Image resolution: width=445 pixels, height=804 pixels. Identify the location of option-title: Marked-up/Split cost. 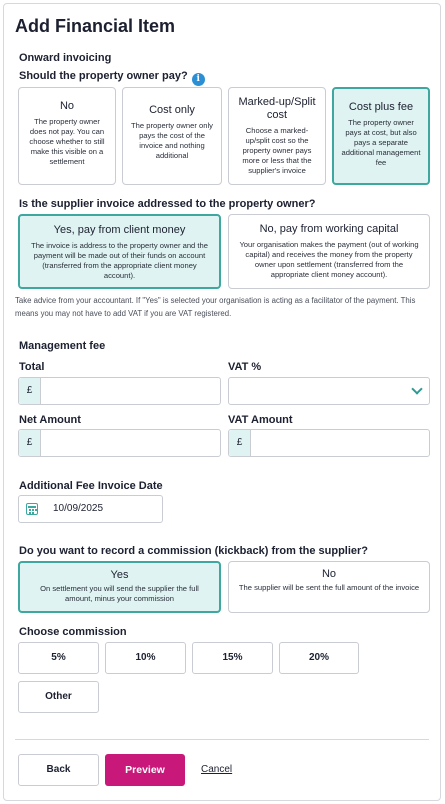
(277, 108).